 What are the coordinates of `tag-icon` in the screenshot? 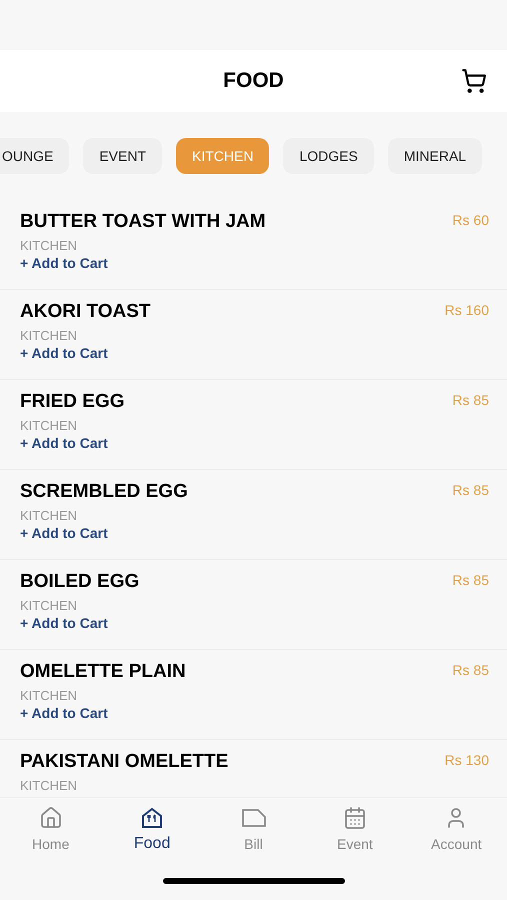 It's located at (254, 818).